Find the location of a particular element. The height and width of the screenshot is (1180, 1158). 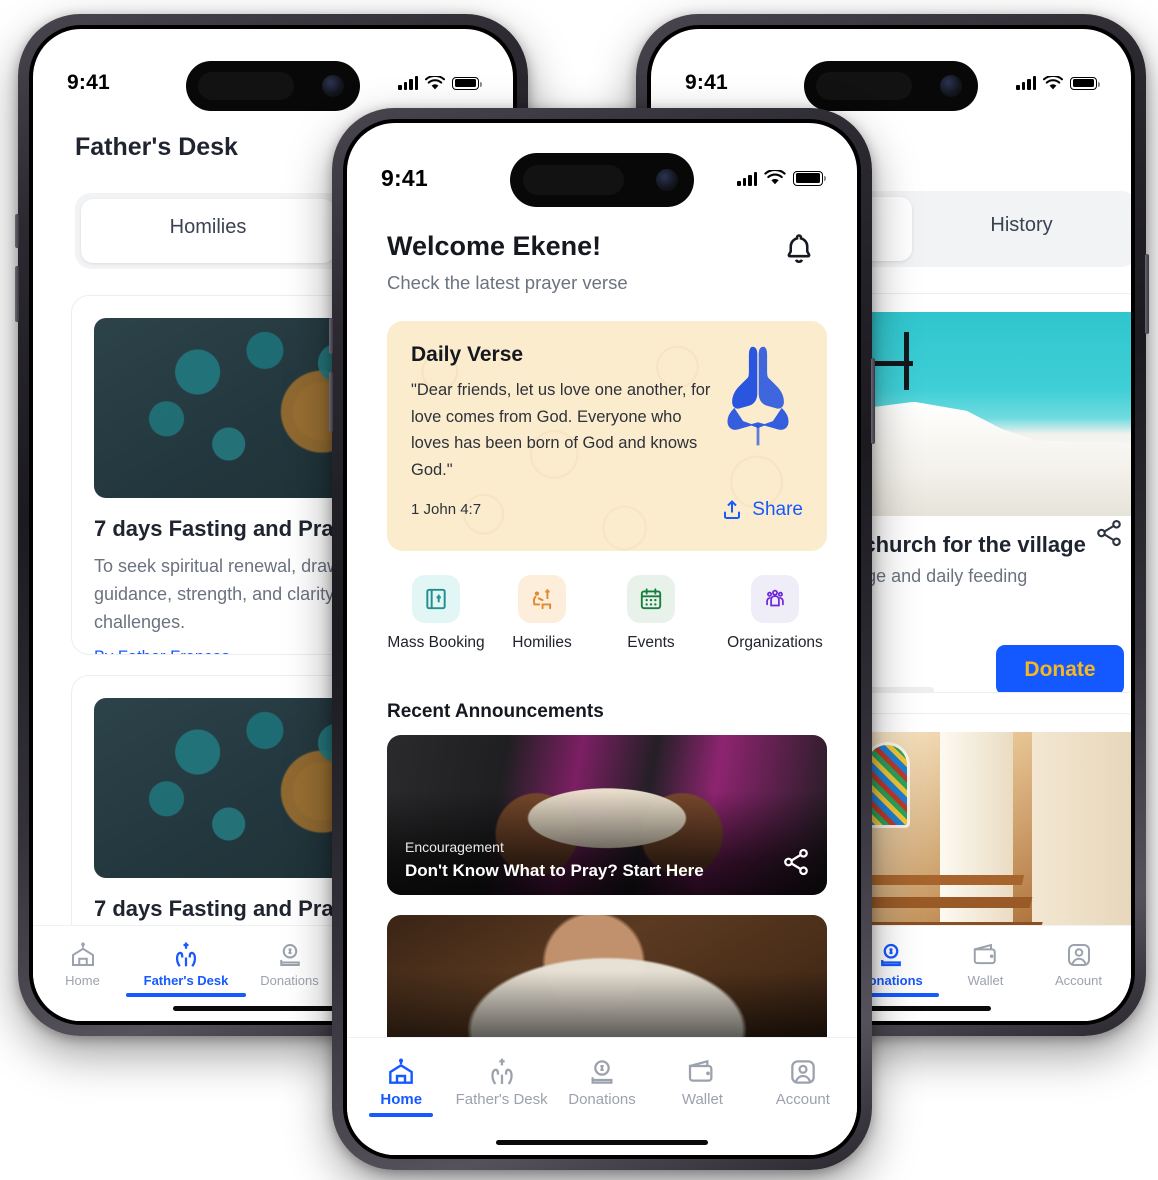

people-group-icon is located at coordinates (775, 599).